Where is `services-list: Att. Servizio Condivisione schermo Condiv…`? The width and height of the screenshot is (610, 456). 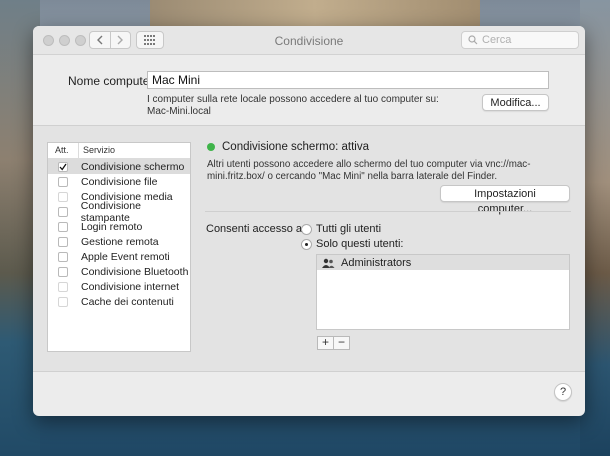 services-list: Att. Servizio Condivisione schermo Condiv… is located at coordinates (119, 247).